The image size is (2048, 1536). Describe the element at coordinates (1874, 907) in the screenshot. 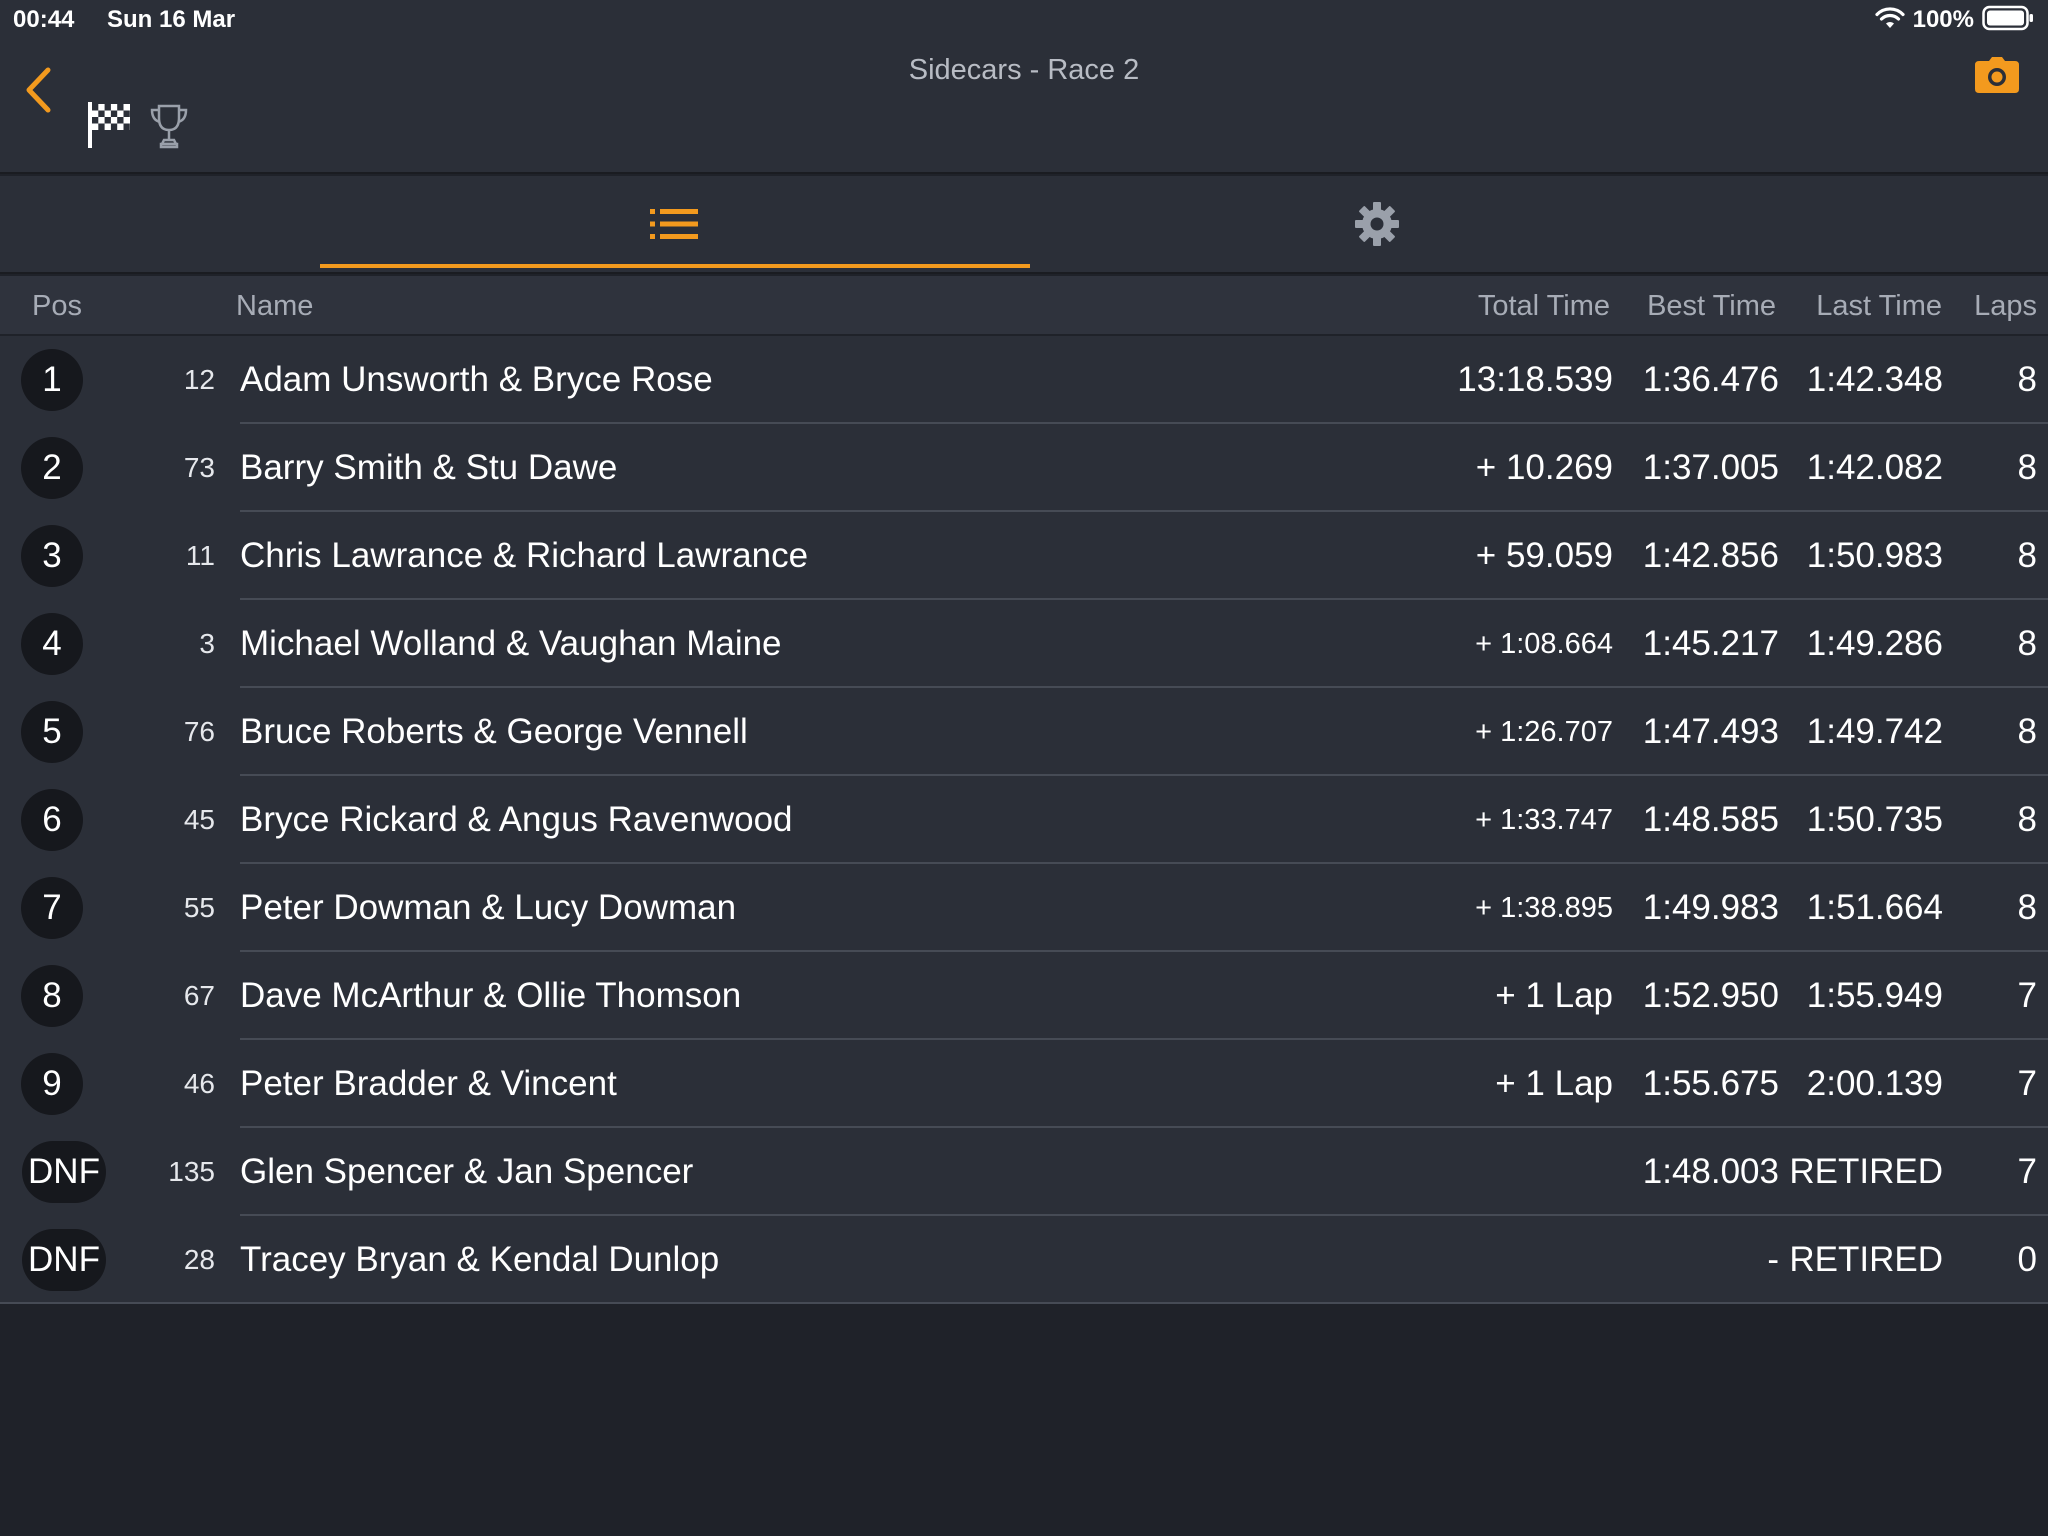

I see `last-time: 1:51.664` at that location.